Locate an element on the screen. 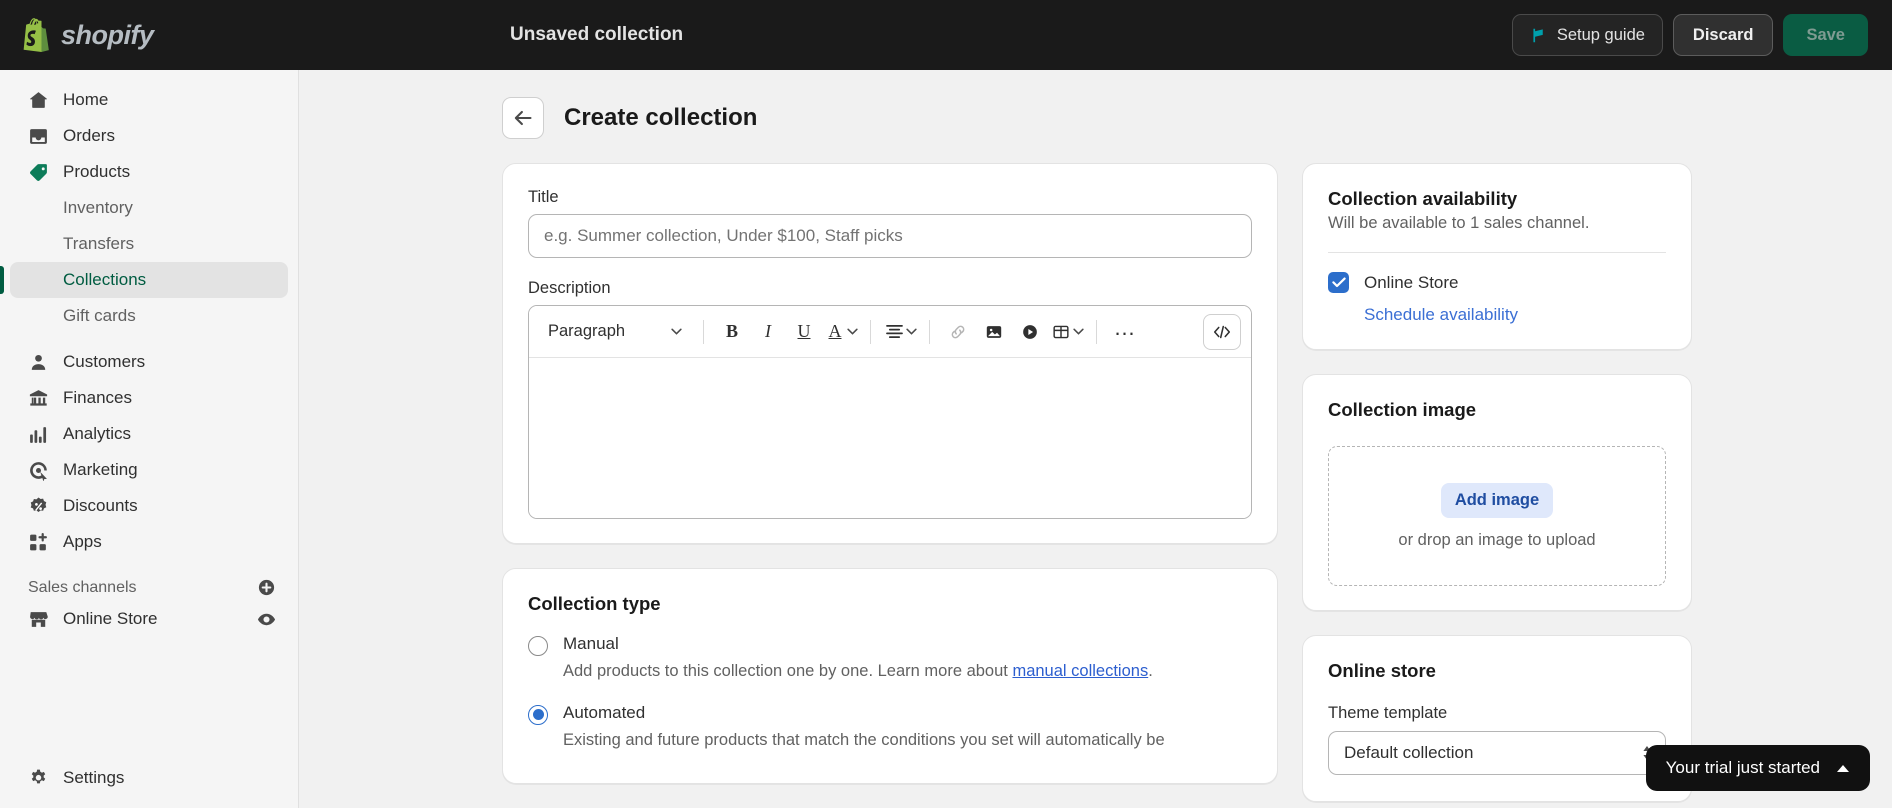 The height and width of the screenshot is (808, 1892). collection-type-heading: Collection type is located at coordinates (594, 603).